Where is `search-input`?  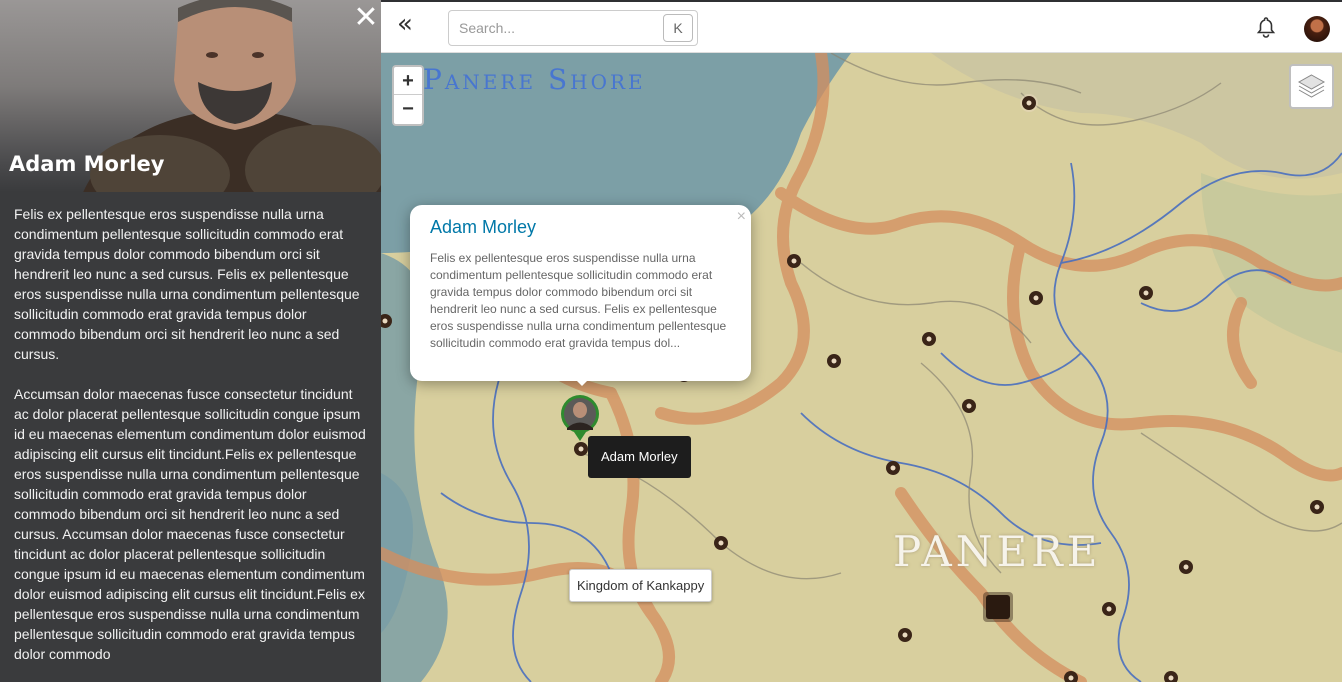 search-input is located at coordinates (554, 28).